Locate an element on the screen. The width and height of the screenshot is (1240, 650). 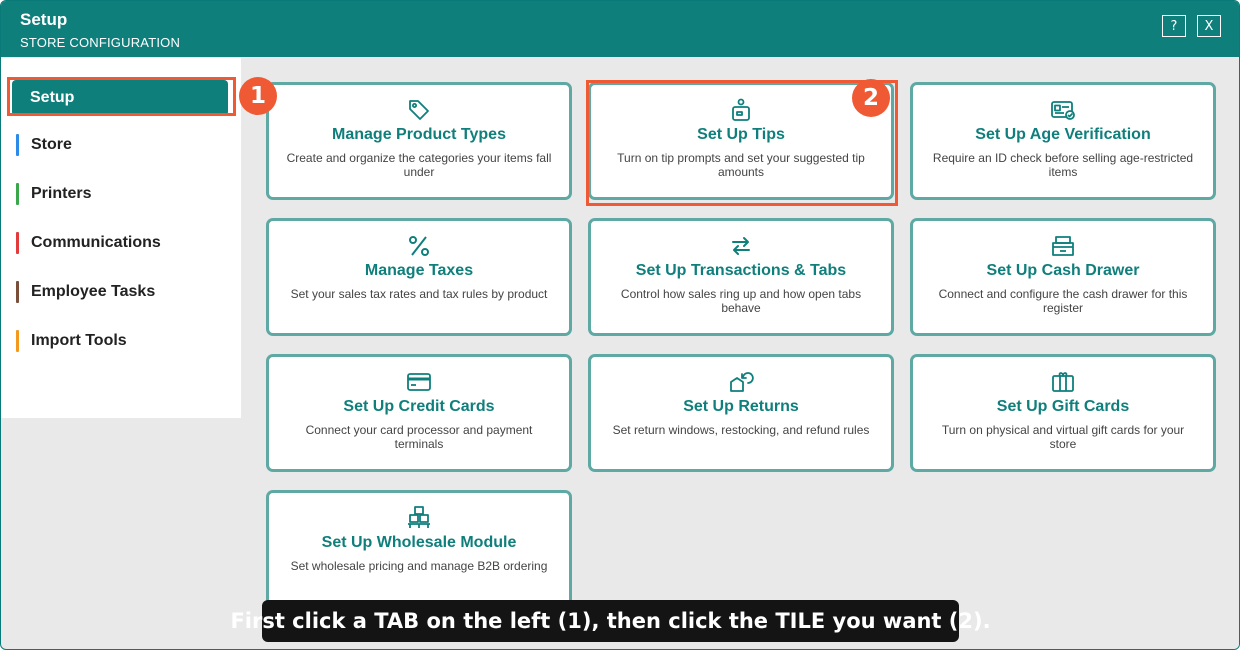
sidebar-item-label: Printers is located at coordinates (61, 193).